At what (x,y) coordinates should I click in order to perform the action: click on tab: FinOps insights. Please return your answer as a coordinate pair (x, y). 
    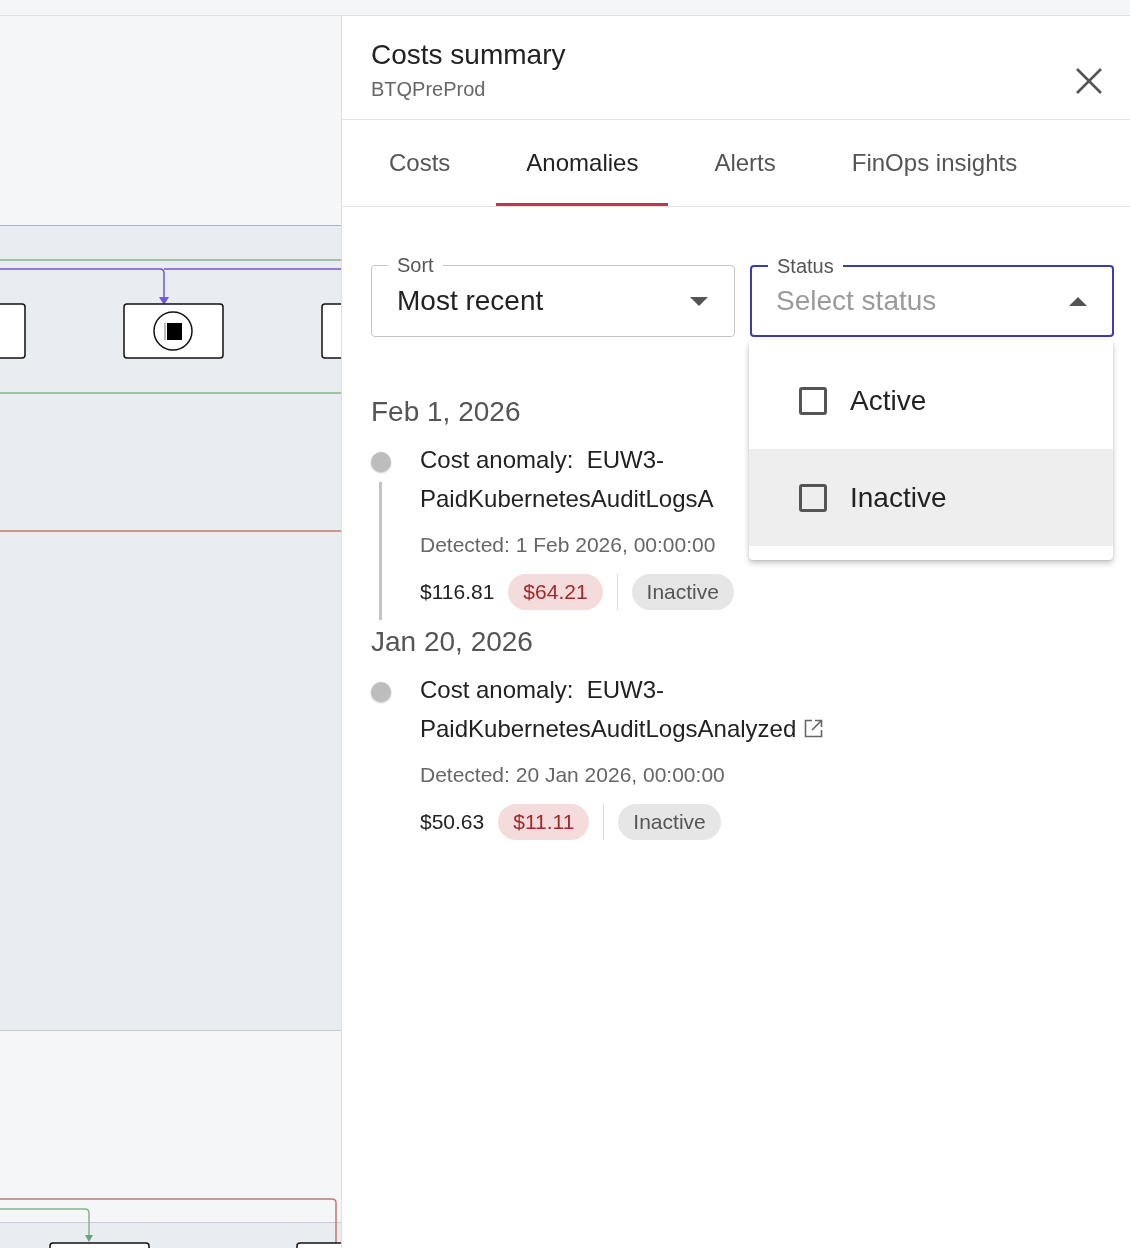
    Looking at the image, I should click on (934, 163).